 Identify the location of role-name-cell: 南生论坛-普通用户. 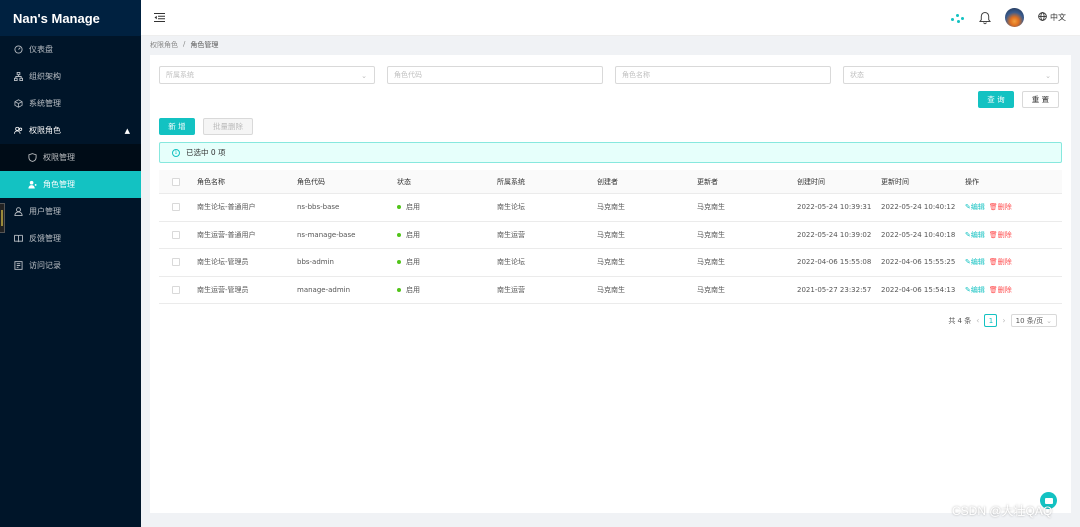
(226, 207).